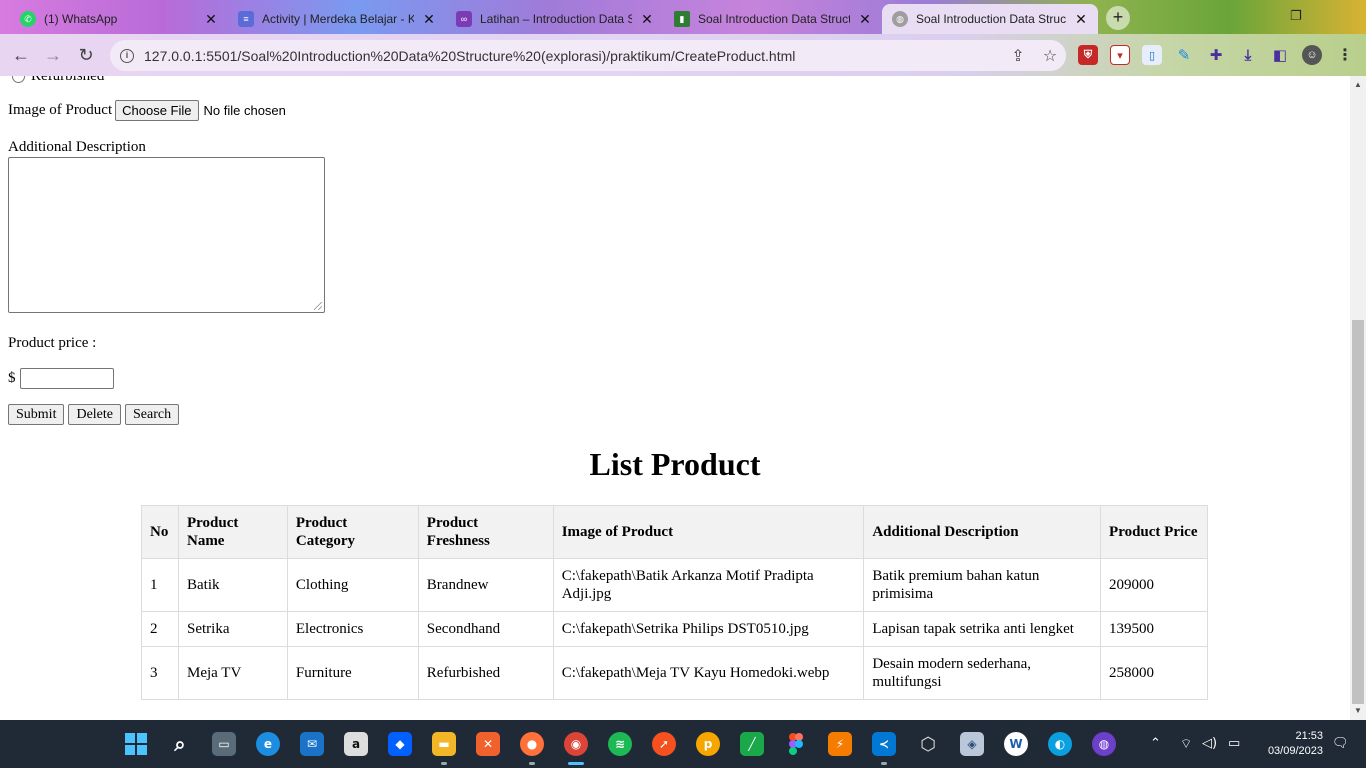 The height and width of the screenshot is (768, 1366). What do you see at coordinates (928, 744) in the screenshot?
I see `cube-app-icon: ⬡` at bounding box center [928, 744].